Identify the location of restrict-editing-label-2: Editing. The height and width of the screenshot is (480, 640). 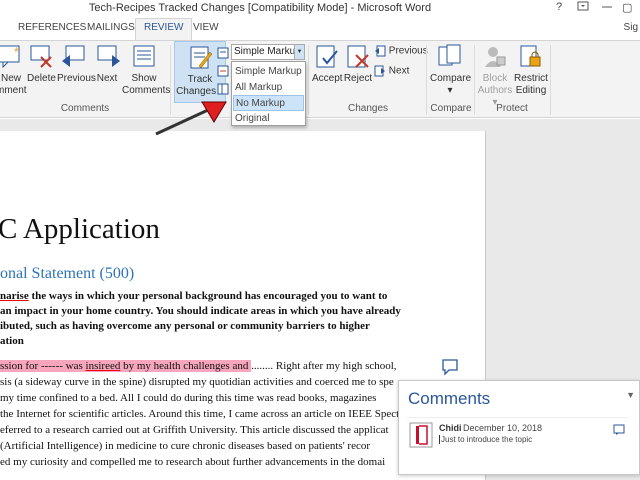
(531, 90).